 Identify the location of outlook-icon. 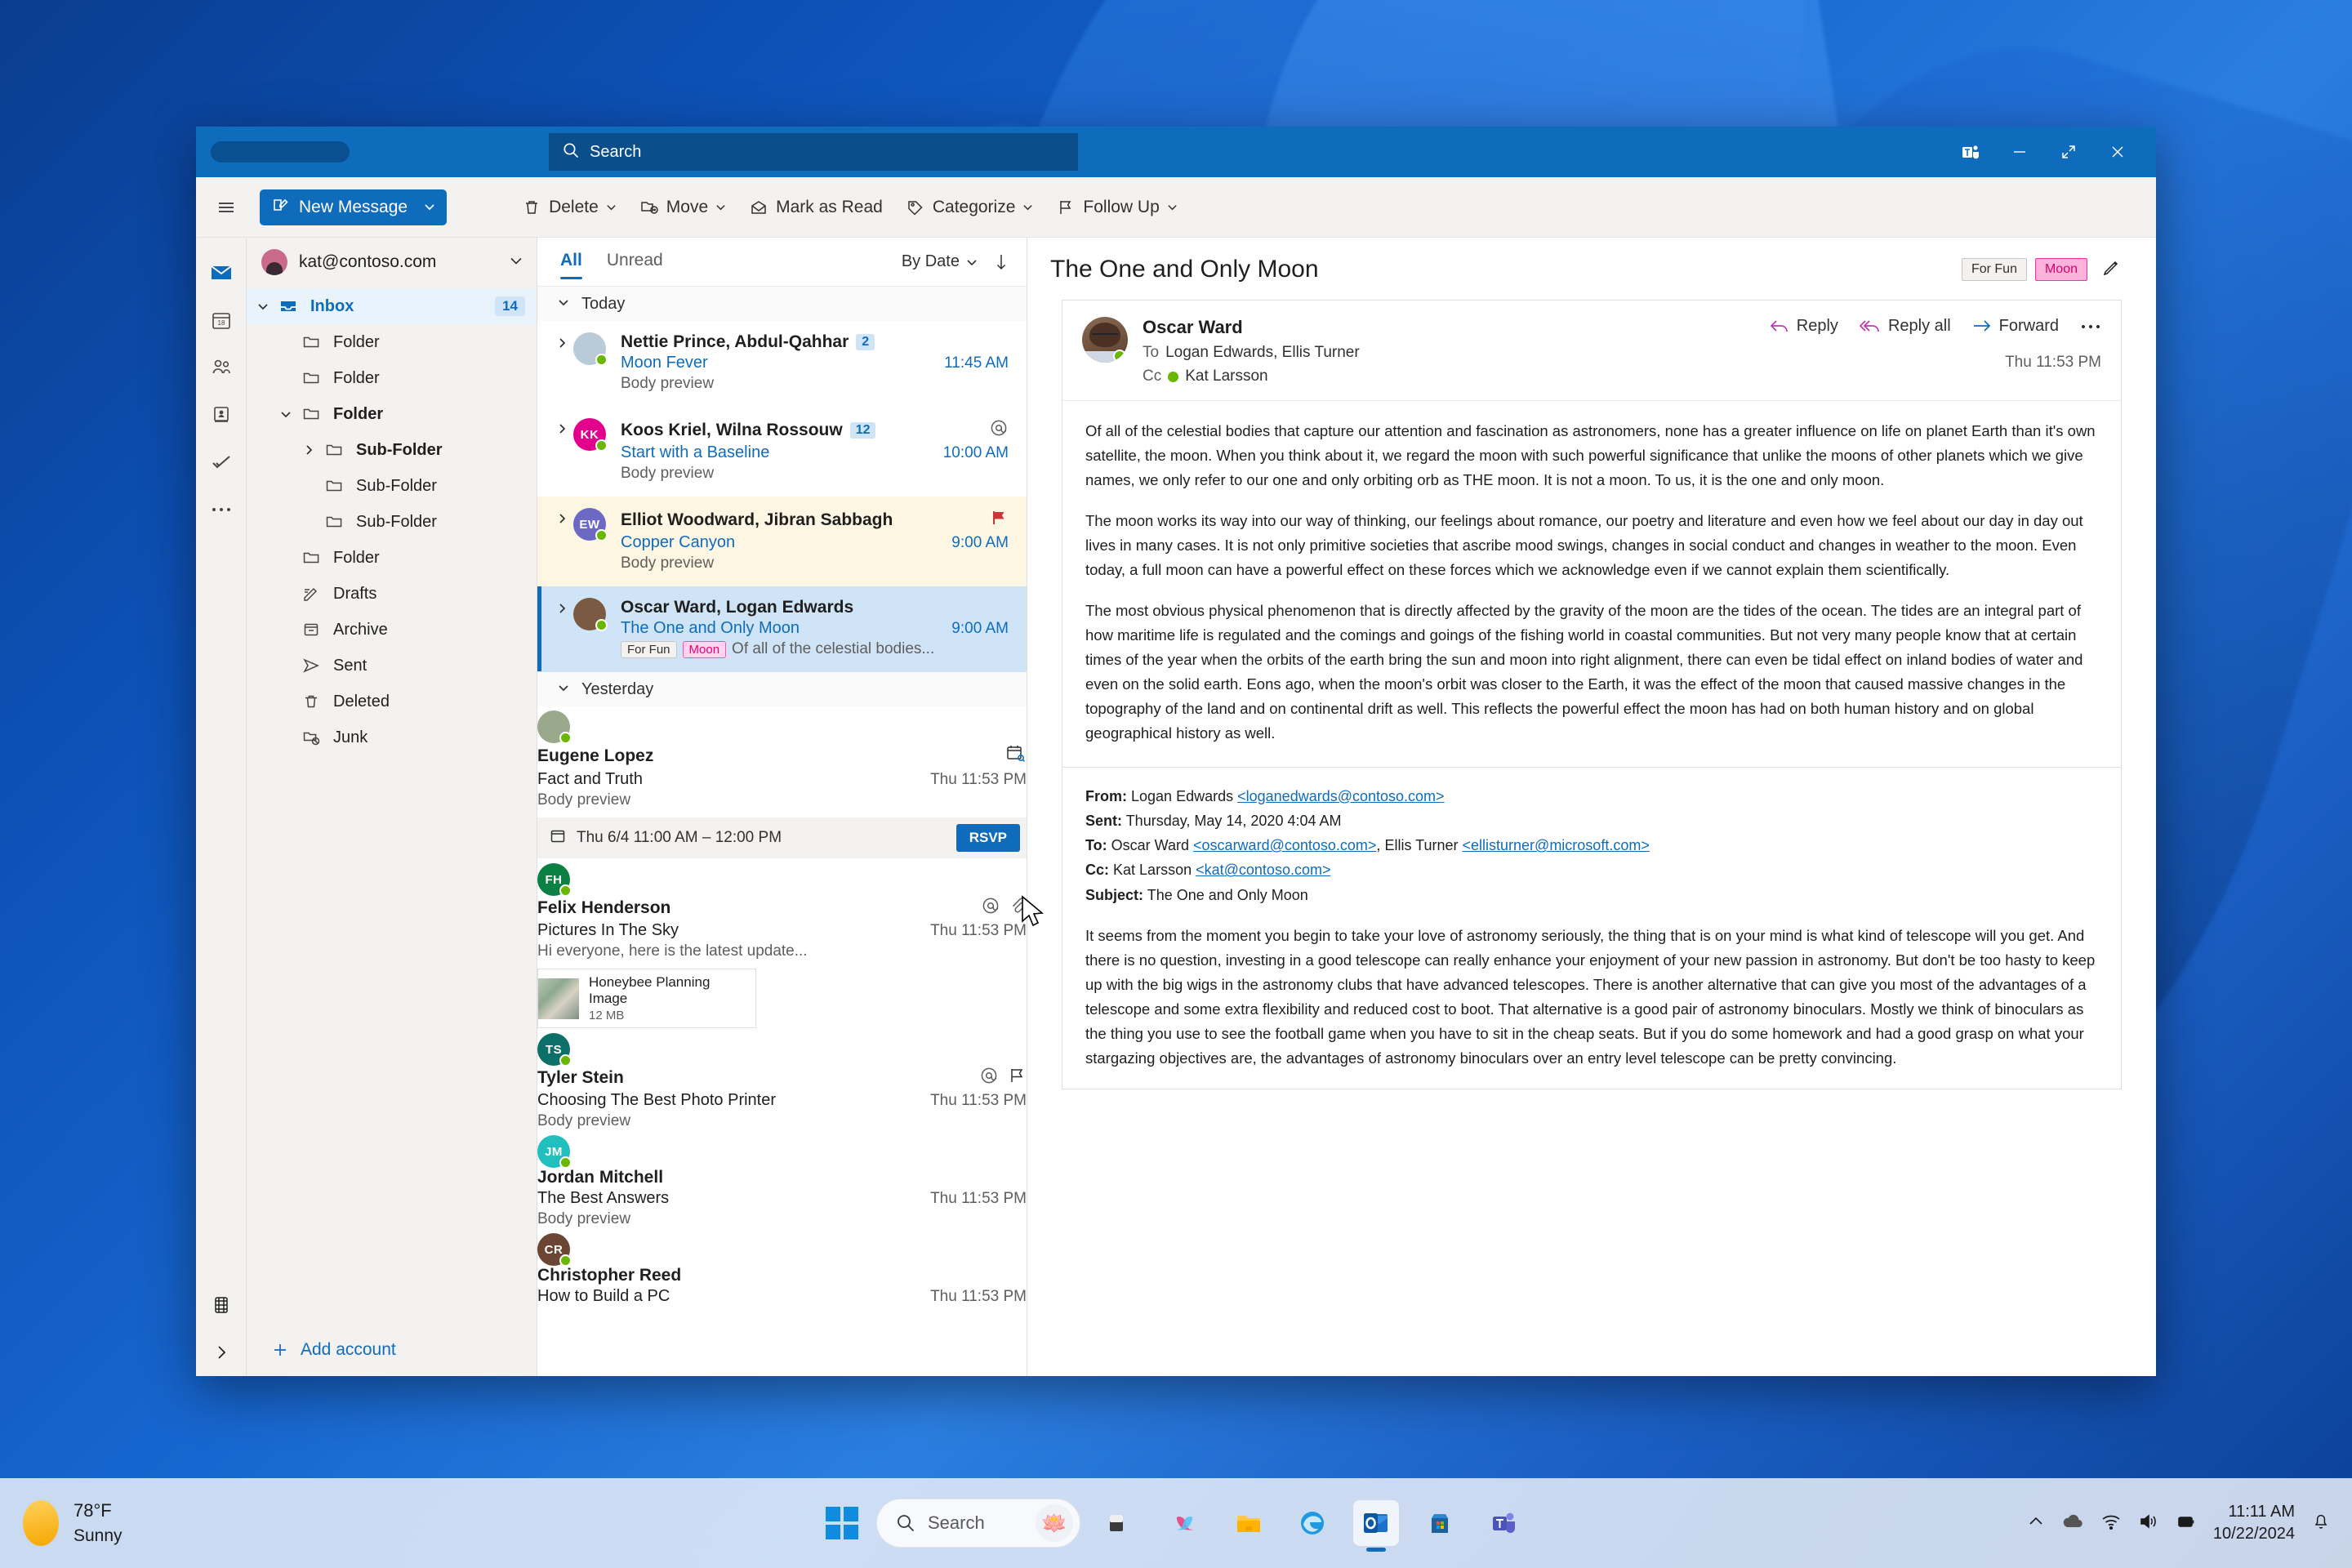
(1376, 1526).